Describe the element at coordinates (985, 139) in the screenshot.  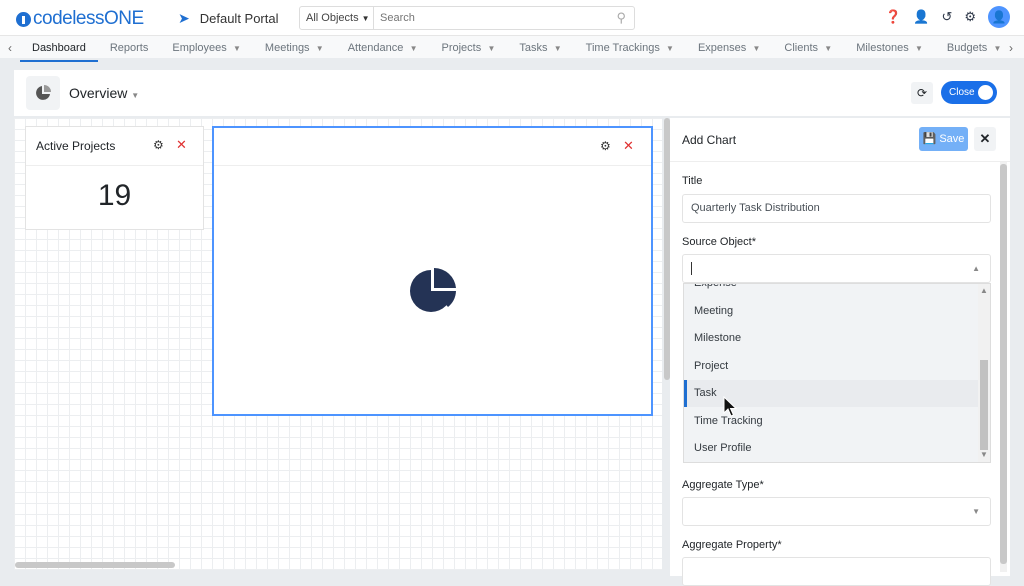
I see `close-panel-button: ✕` at that location.